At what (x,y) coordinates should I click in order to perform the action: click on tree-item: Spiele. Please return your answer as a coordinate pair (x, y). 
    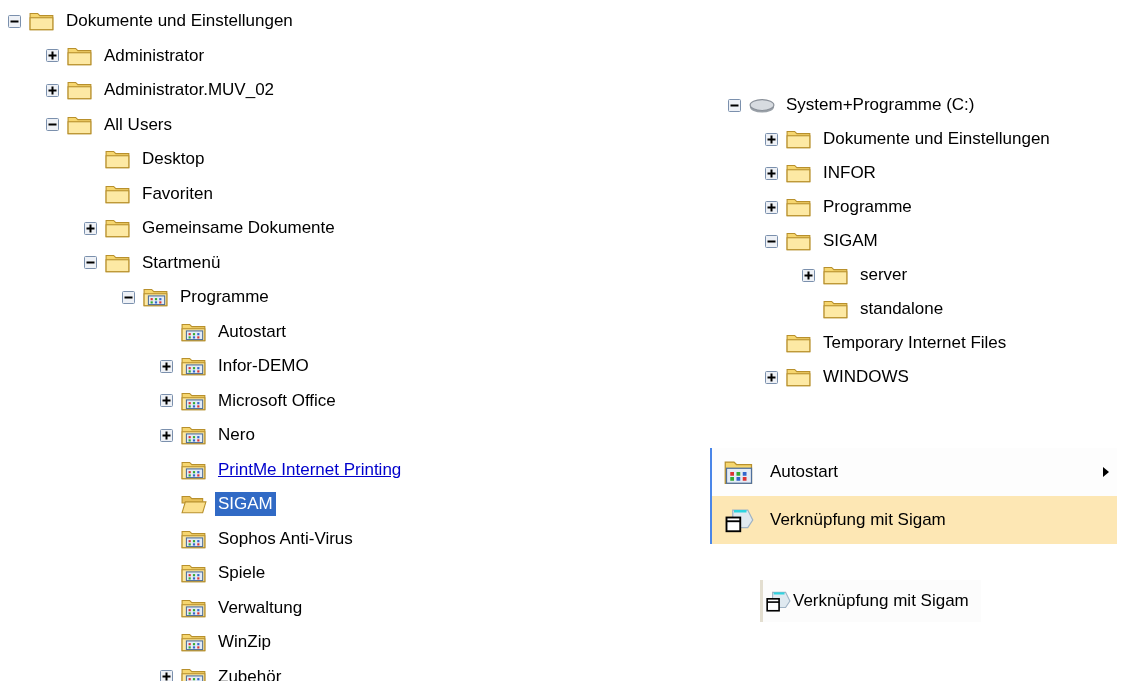
    Looking at the image, I should click on (242, 573).